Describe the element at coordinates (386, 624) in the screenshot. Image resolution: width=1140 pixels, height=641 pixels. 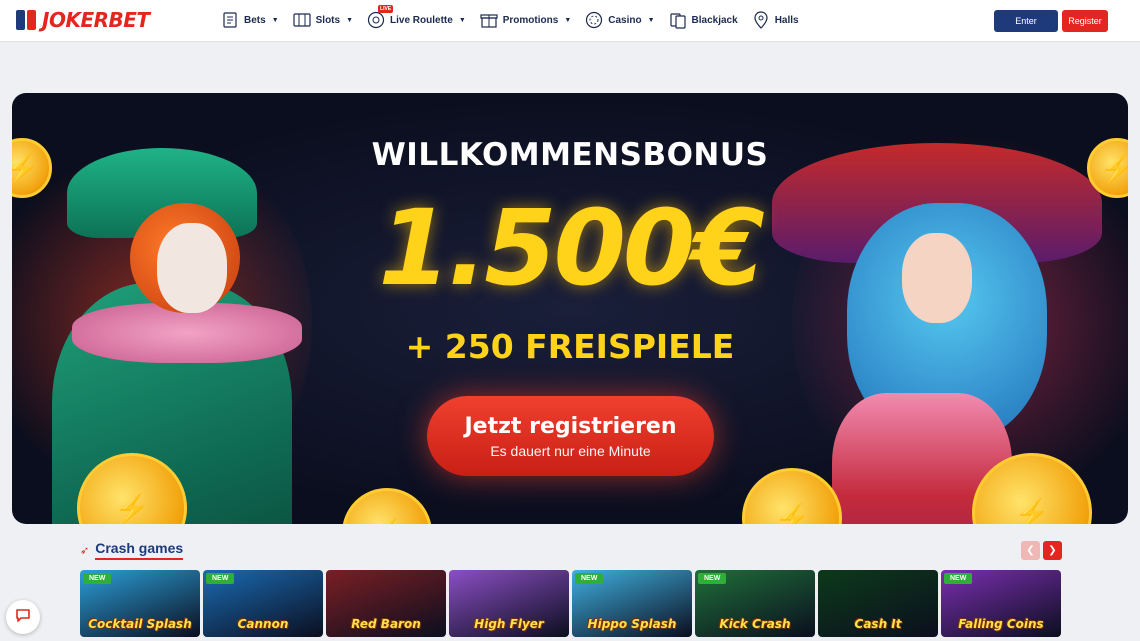
I see `game-title: Red Baron` at that location.